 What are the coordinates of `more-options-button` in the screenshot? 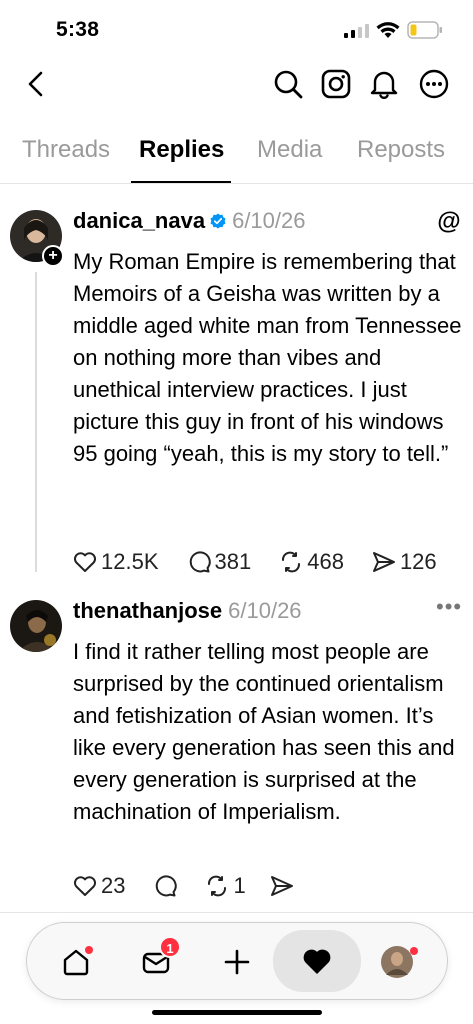 It's located at (434, 84).